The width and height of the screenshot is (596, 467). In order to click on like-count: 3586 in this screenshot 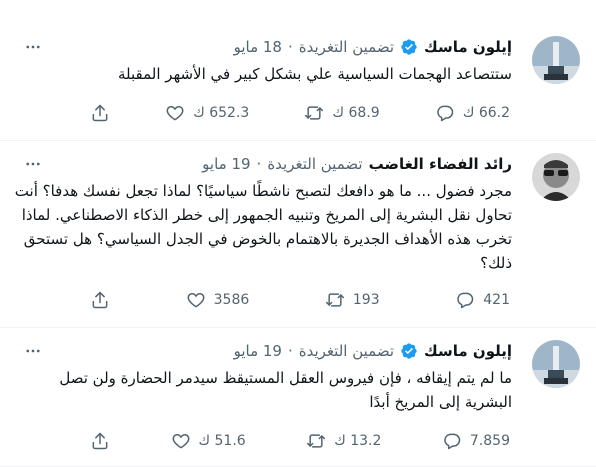, I will do `click(231, 300)`.